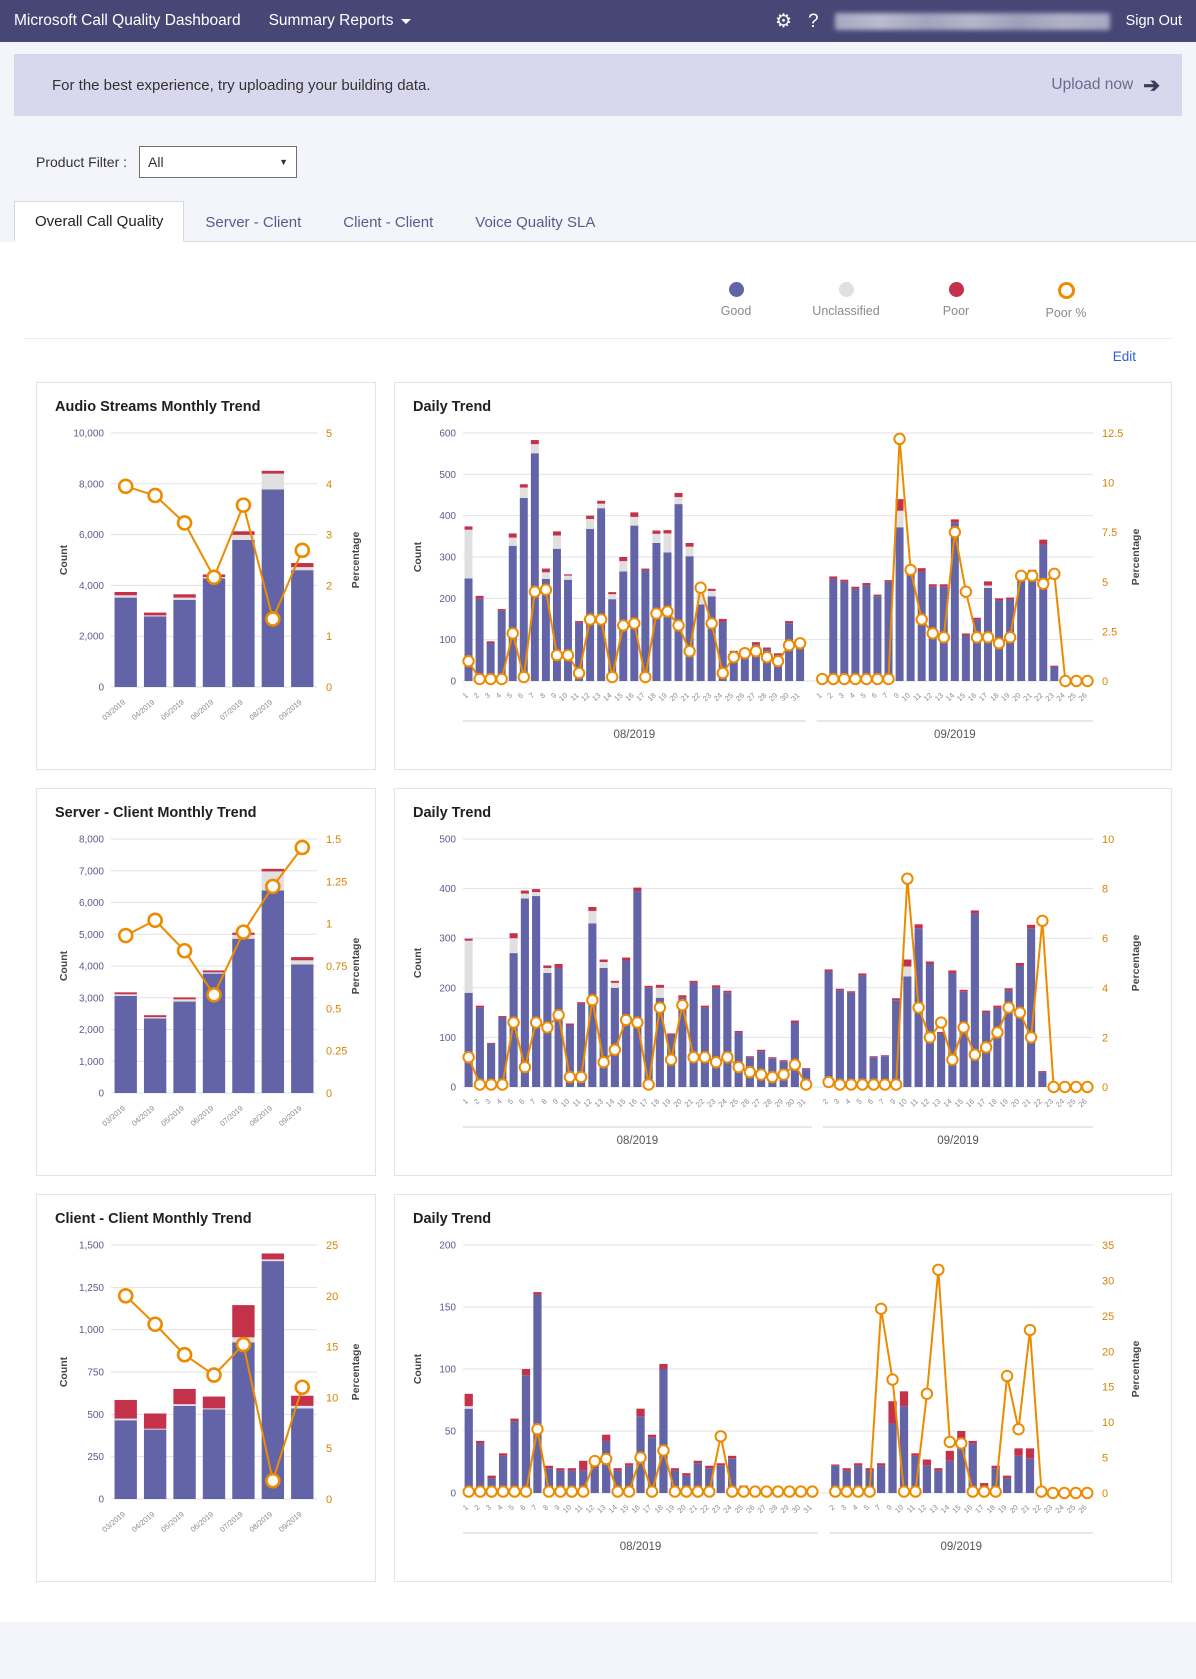  Describe the element at coordinates (284, 162) in the screenshot. I see `chevron-down-icon: ▼` at that location.